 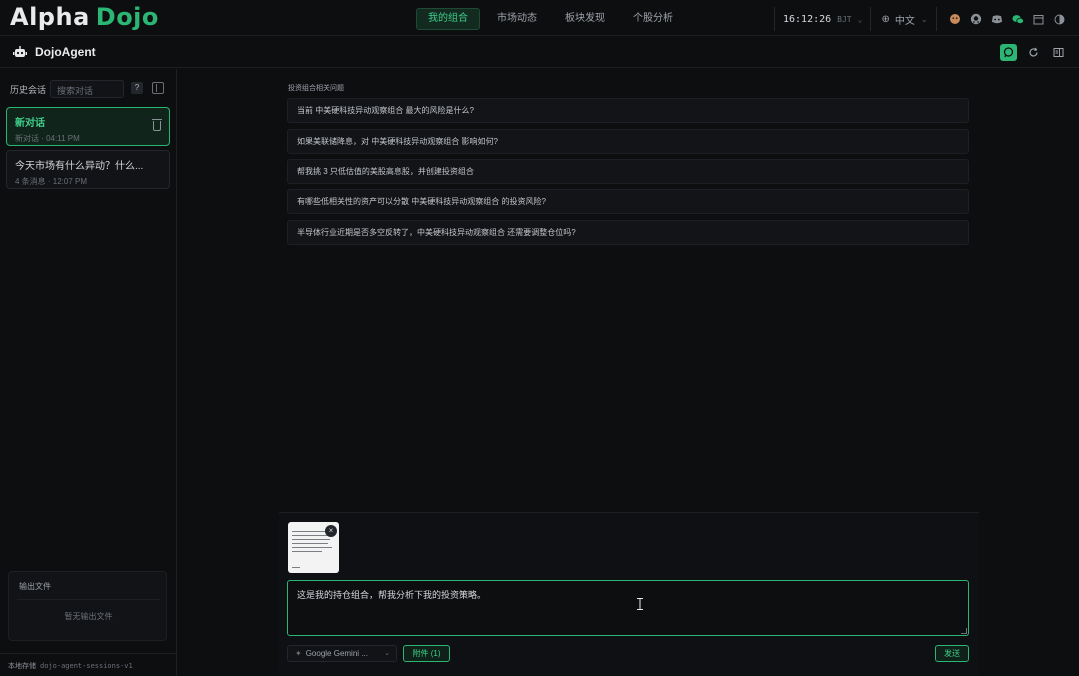 What do you see at coordinates (628, 171) in the screenshot?
I see `suggestion-item: 帮我挑 3 只低估值的美股高息股，并创建投资组合` at bounding box center [628, 171].